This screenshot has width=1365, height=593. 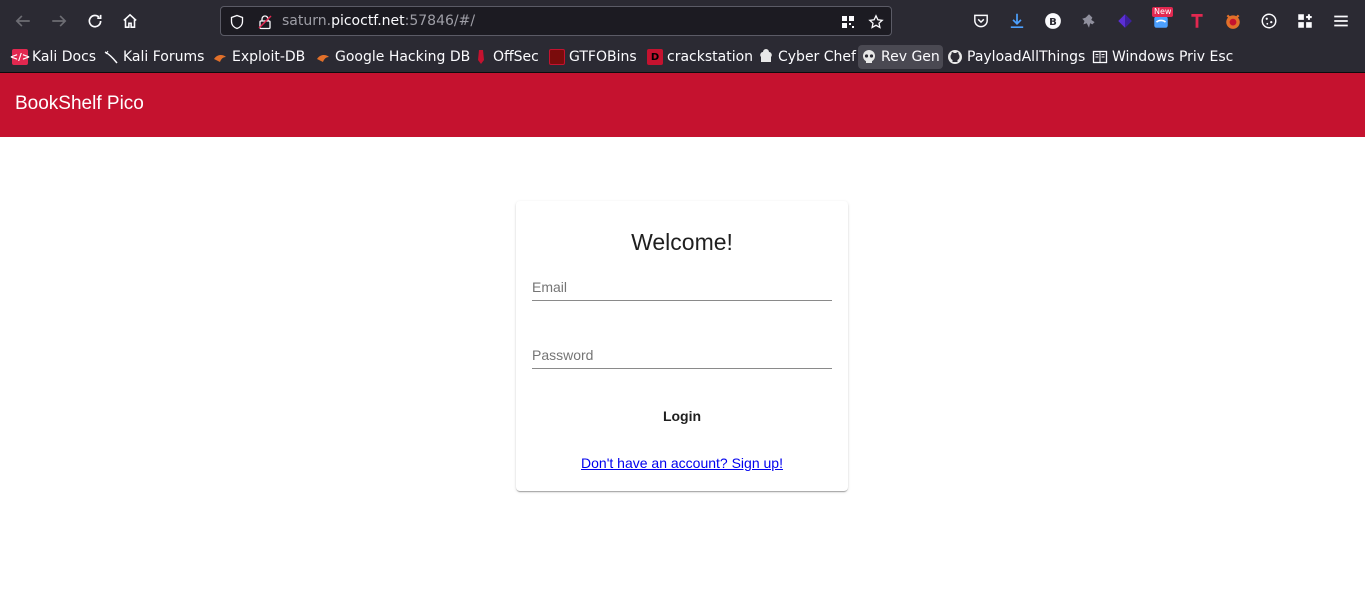 What do you see at coordinates (710, 57) in the screenshot?
I see `bookmark-label: crackstation` at bounding box center [710, 57].